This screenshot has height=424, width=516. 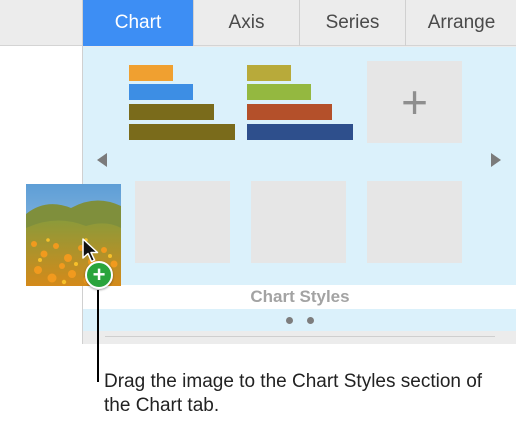 I want to click on tab-series: Series, so click(x=353, y=23).